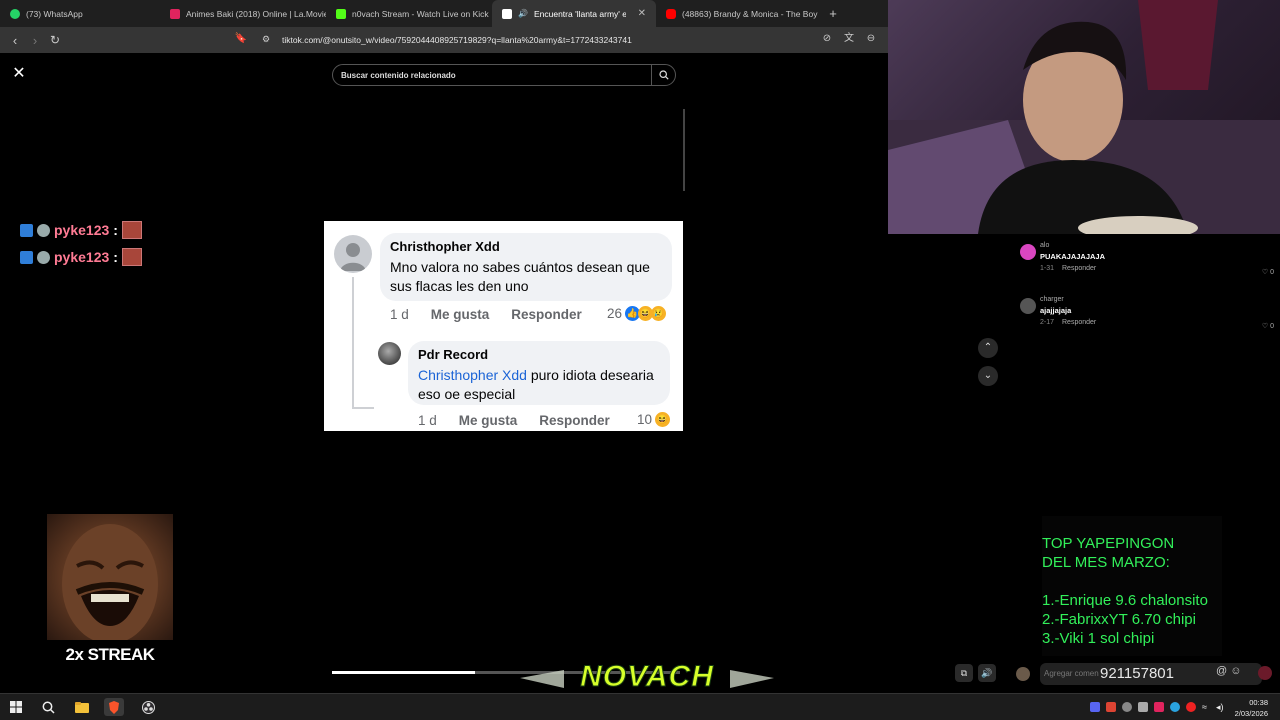  Describe the element at coordinates (1147, 313) in the screenshot. I see `comment-item: charger ajajjajaja 2-17 Responder ♡ 0` at that location.